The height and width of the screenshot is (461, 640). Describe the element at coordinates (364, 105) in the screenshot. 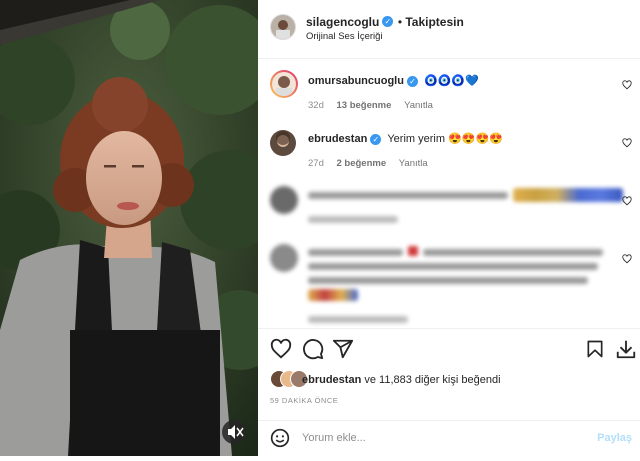

I see `comment-likes: 13 beğenme` at that location.